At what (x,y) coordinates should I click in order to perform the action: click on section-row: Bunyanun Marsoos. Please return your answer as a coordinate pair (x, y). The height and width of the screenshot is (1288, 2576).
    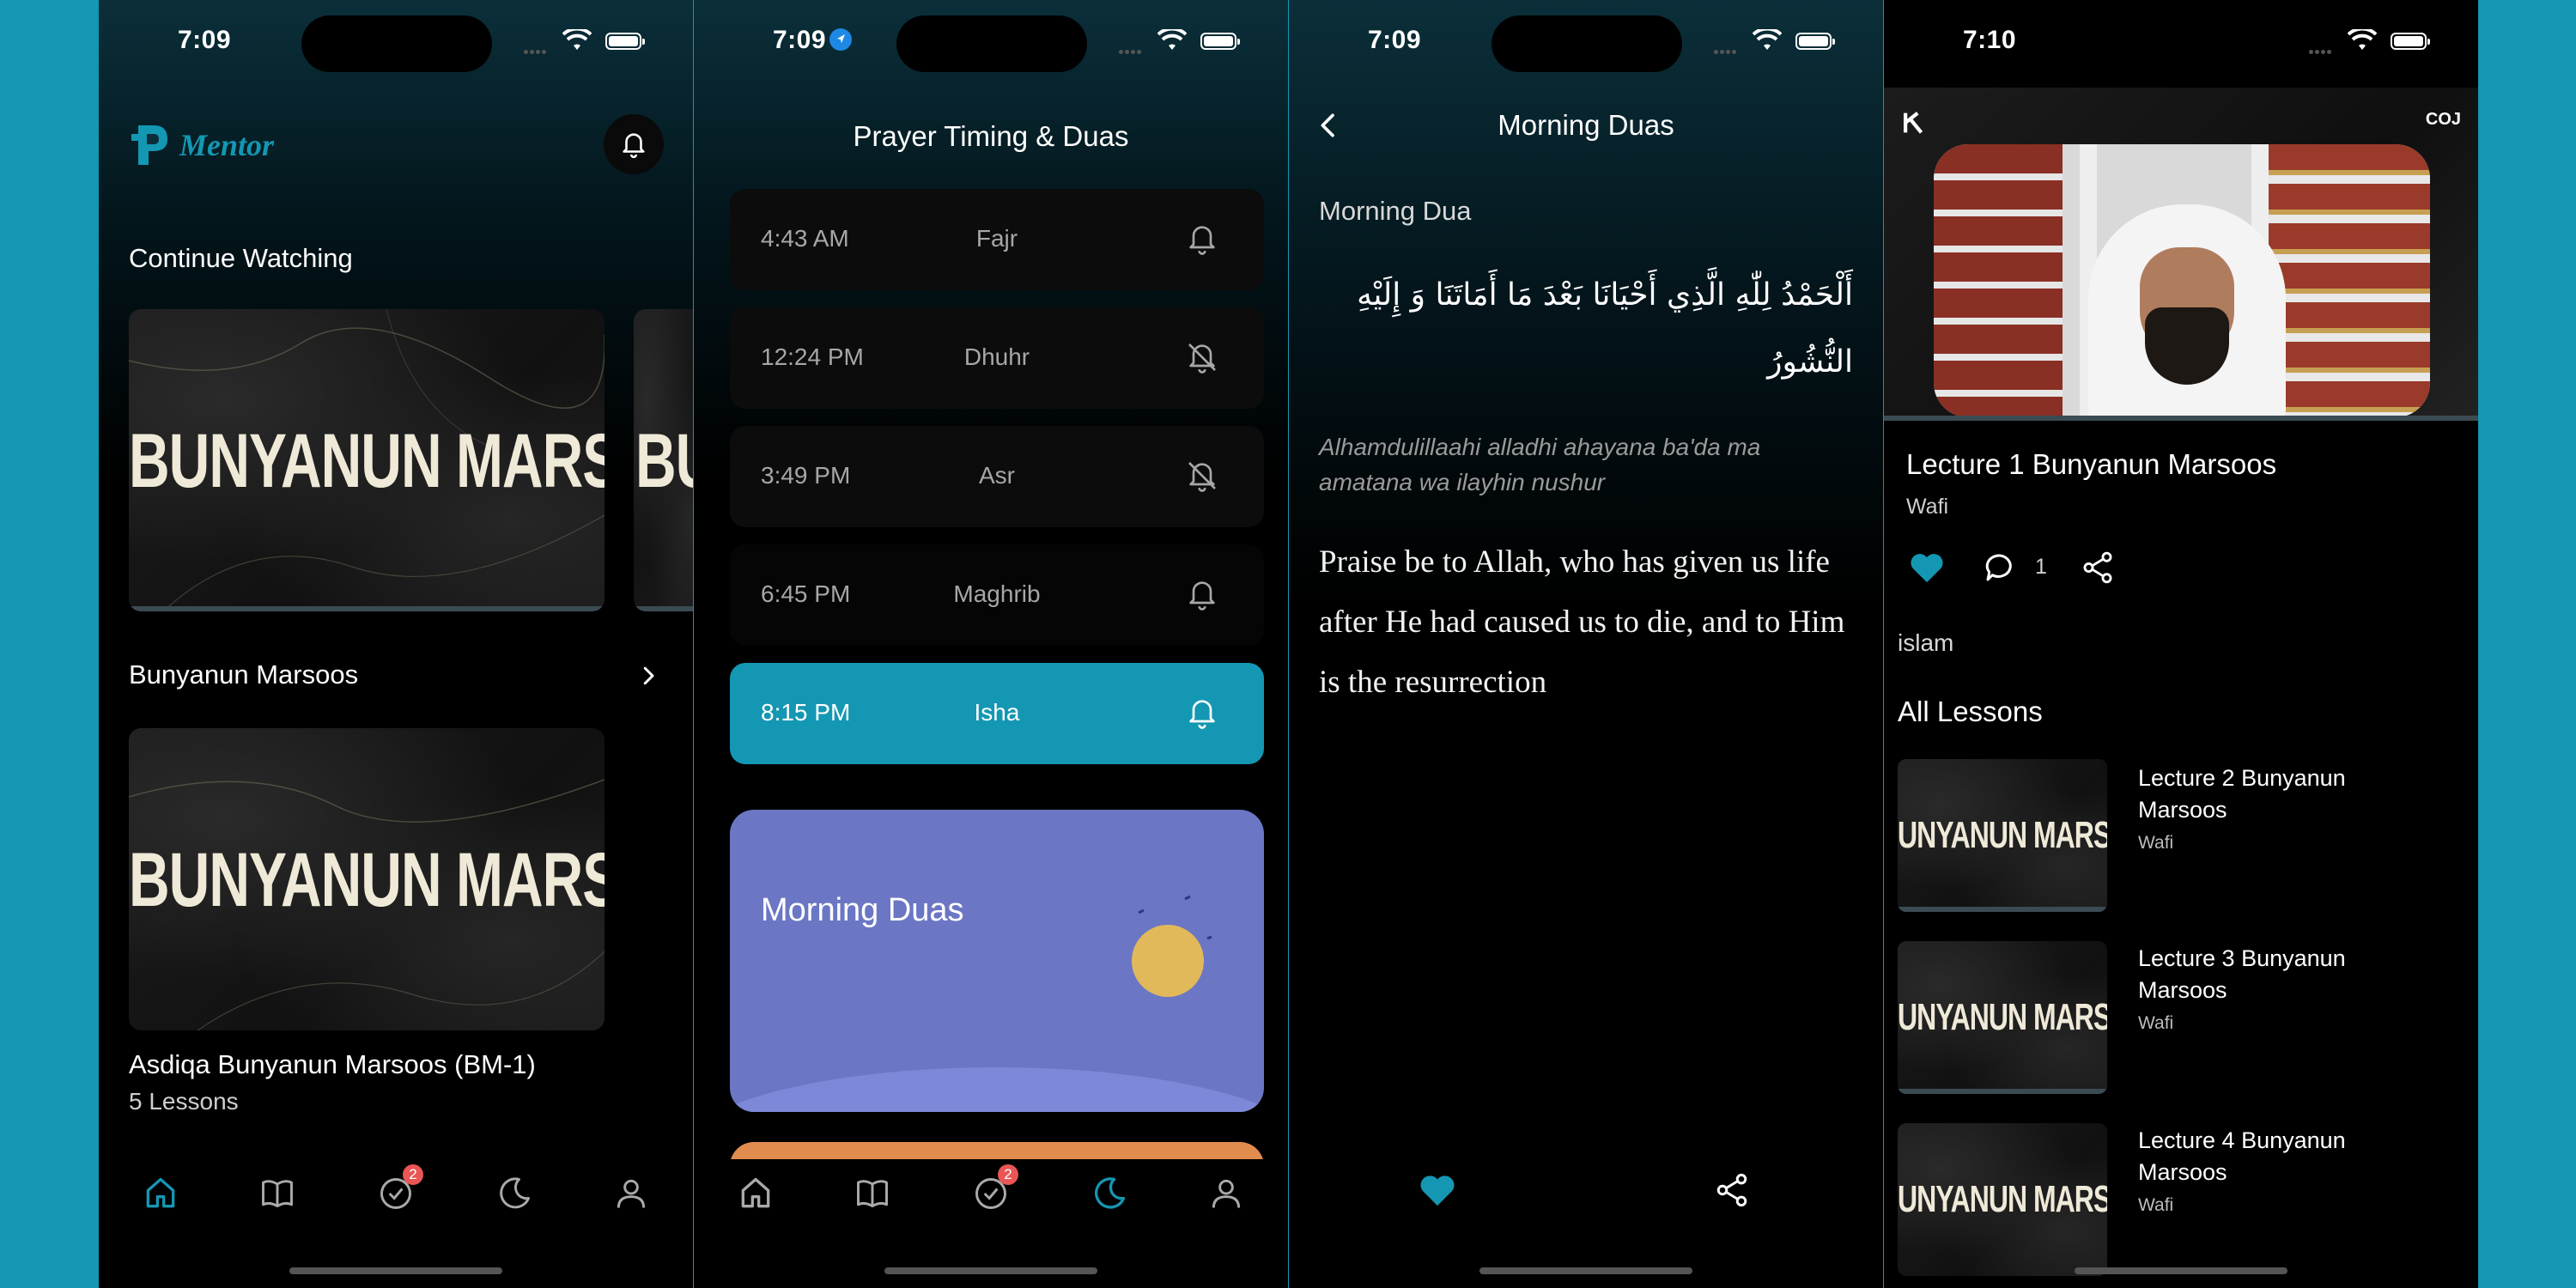
    Looking at the image, I should click on (395, 678).